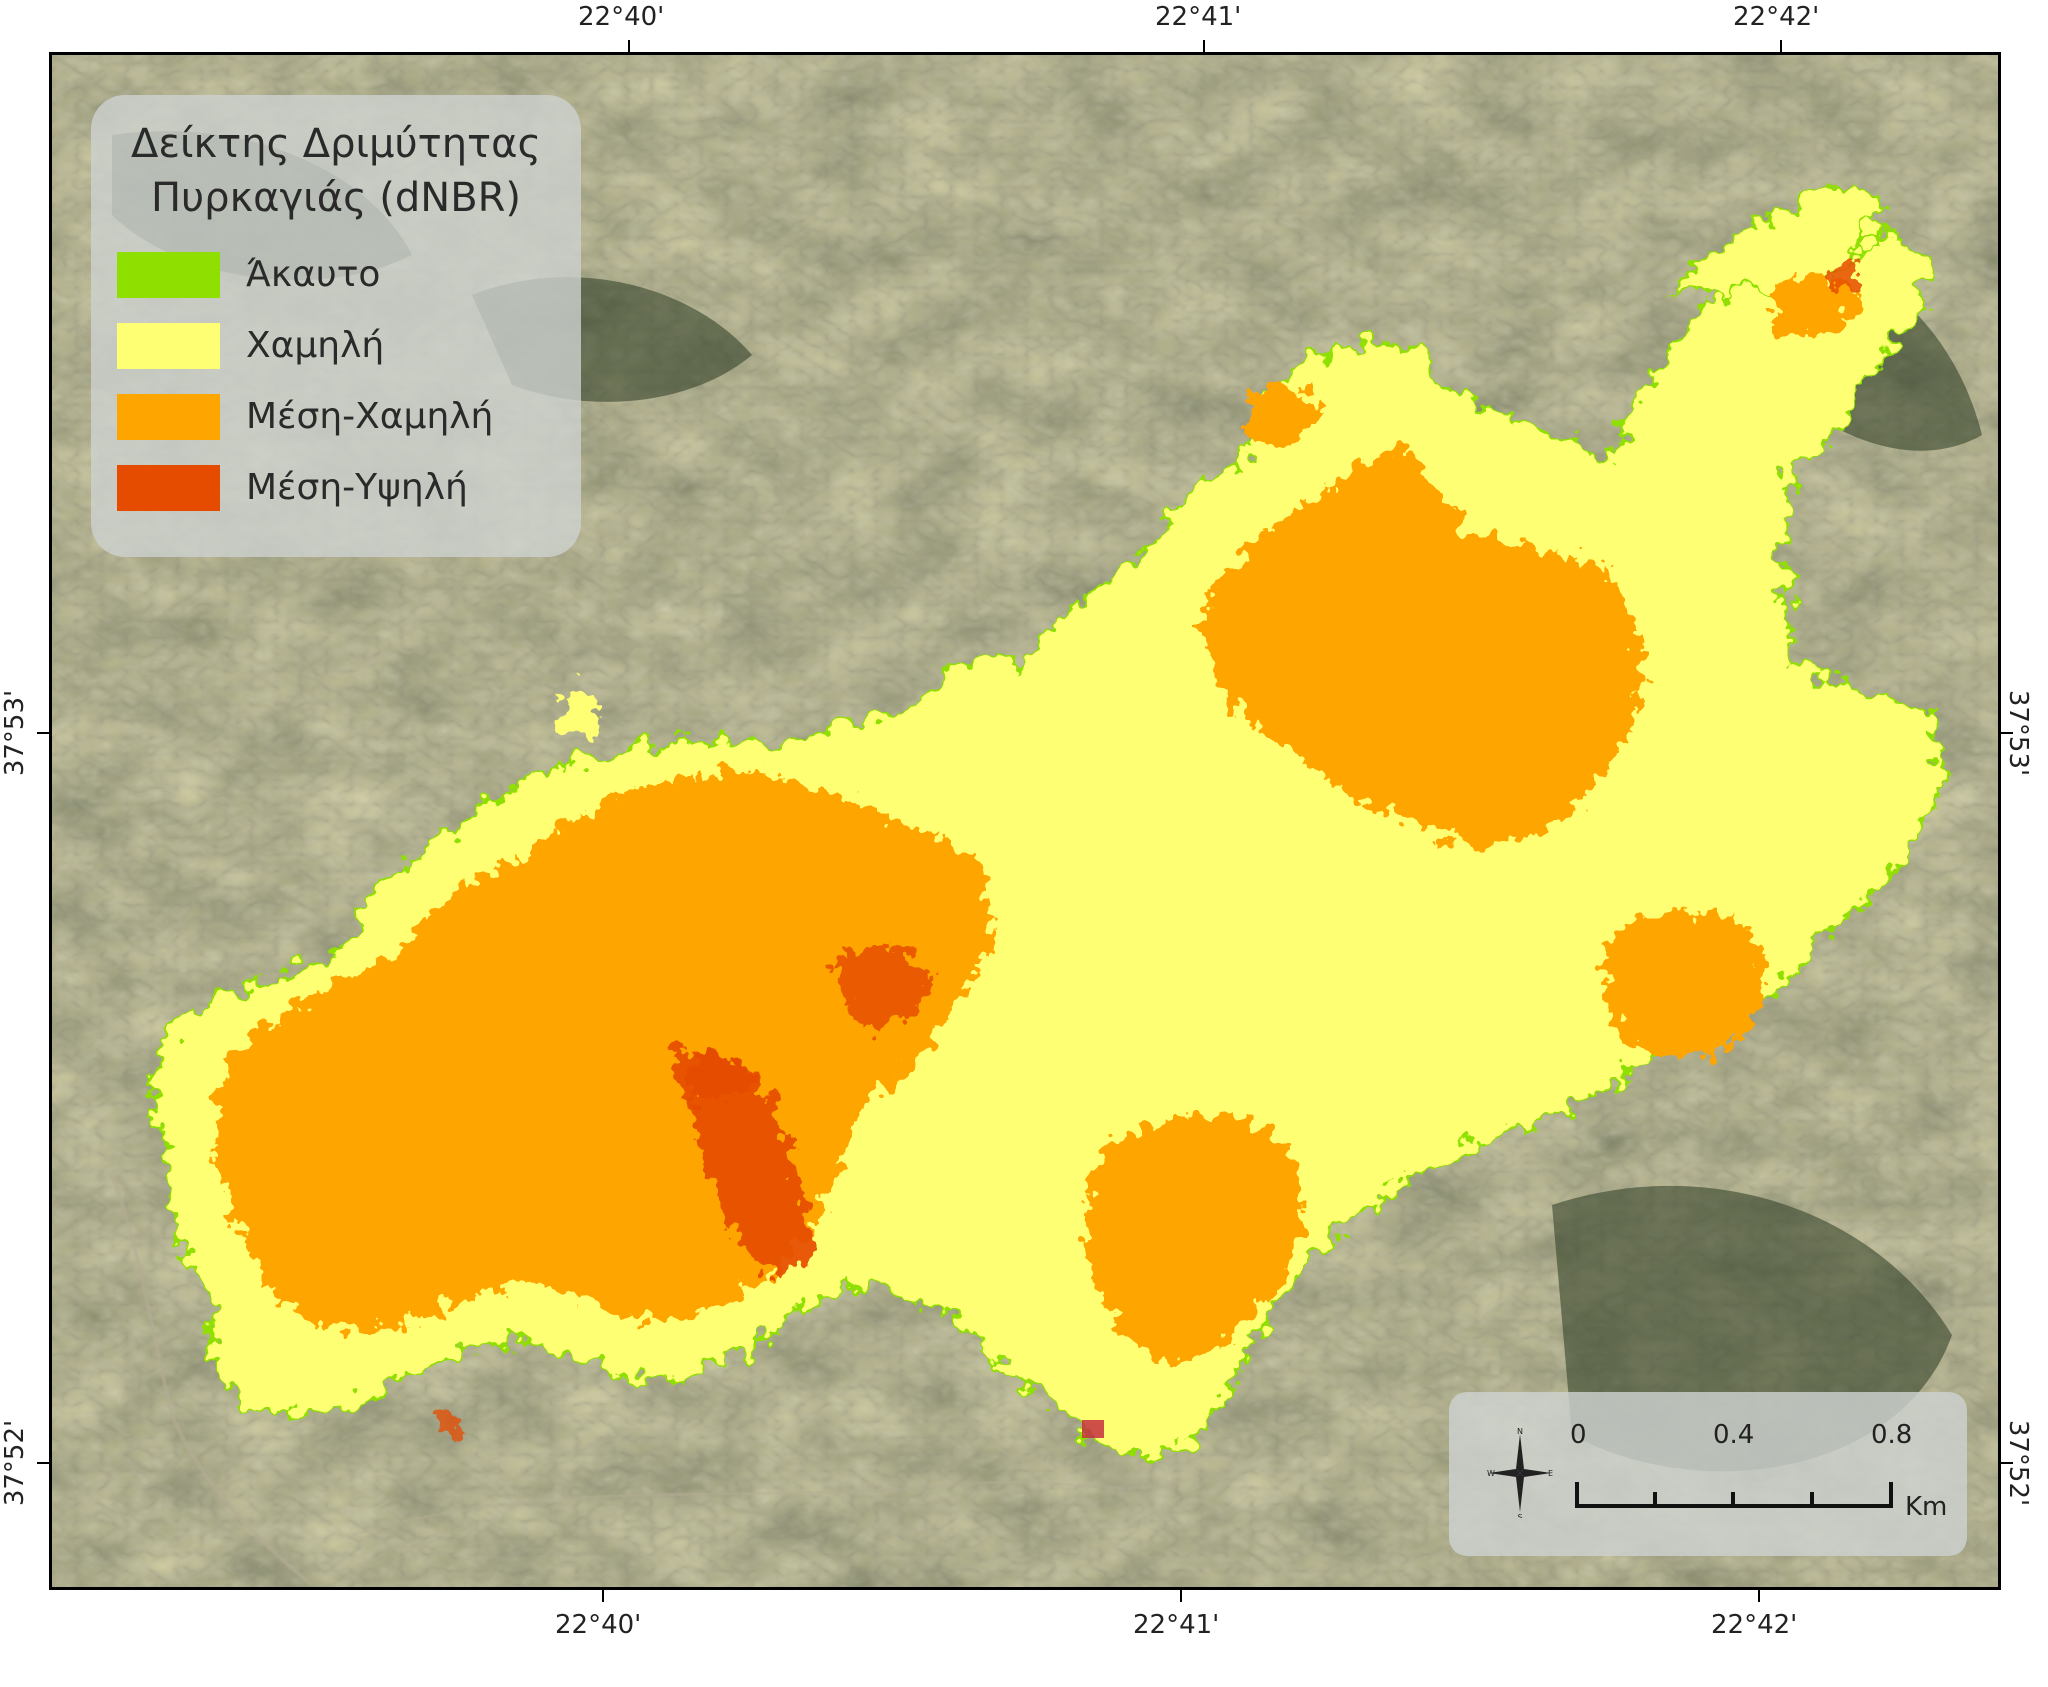 This screenshot has width=2048, height=1687. What do you see at coordinates (168, 345) in the screenshot?
I see `swatch-low` at bounding box center [168, 345].